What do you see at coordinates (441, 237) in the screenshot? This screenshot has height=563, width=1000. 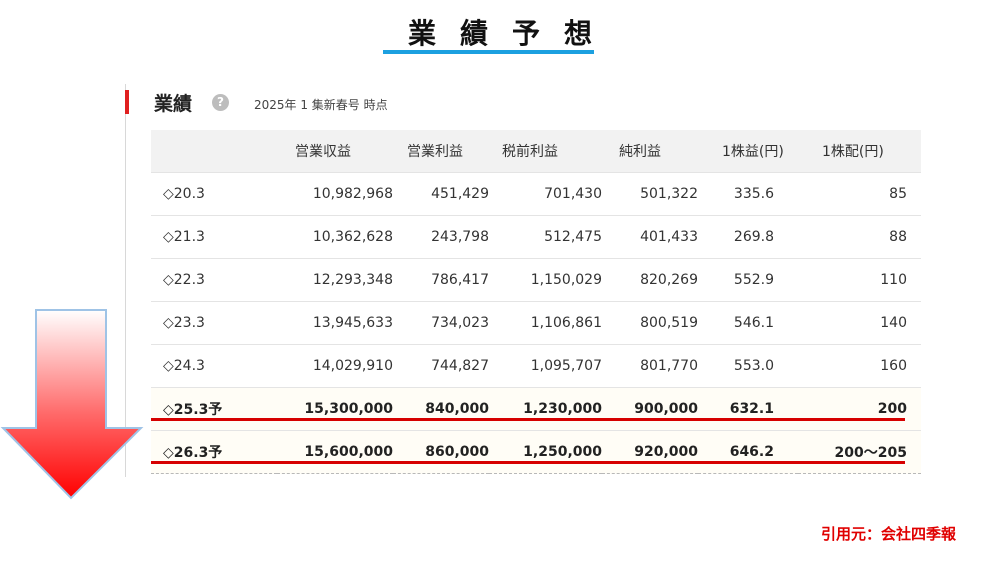 I see `operating-profit-cell: 243,798` at bounding box center [441, 237].